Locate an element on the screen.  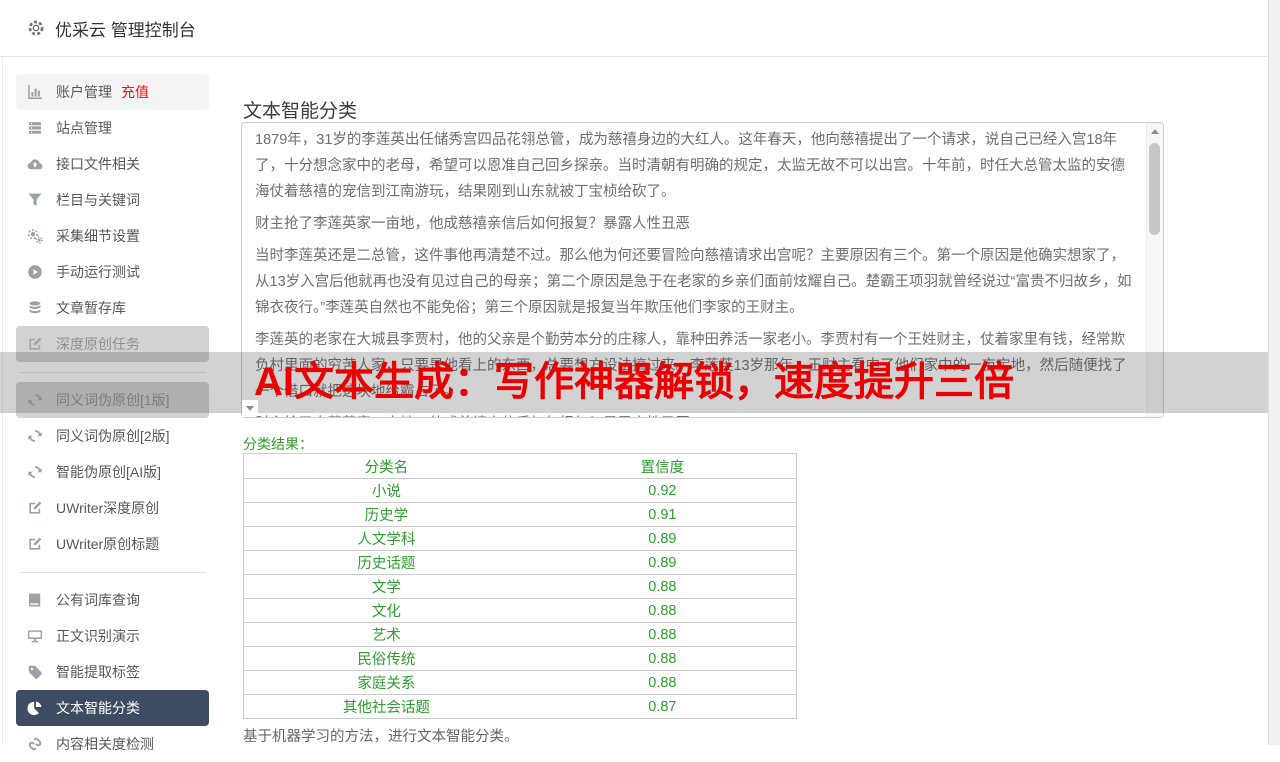
sidebar-item-label: 栏目与关键词 is located at coordinates (98, 200).